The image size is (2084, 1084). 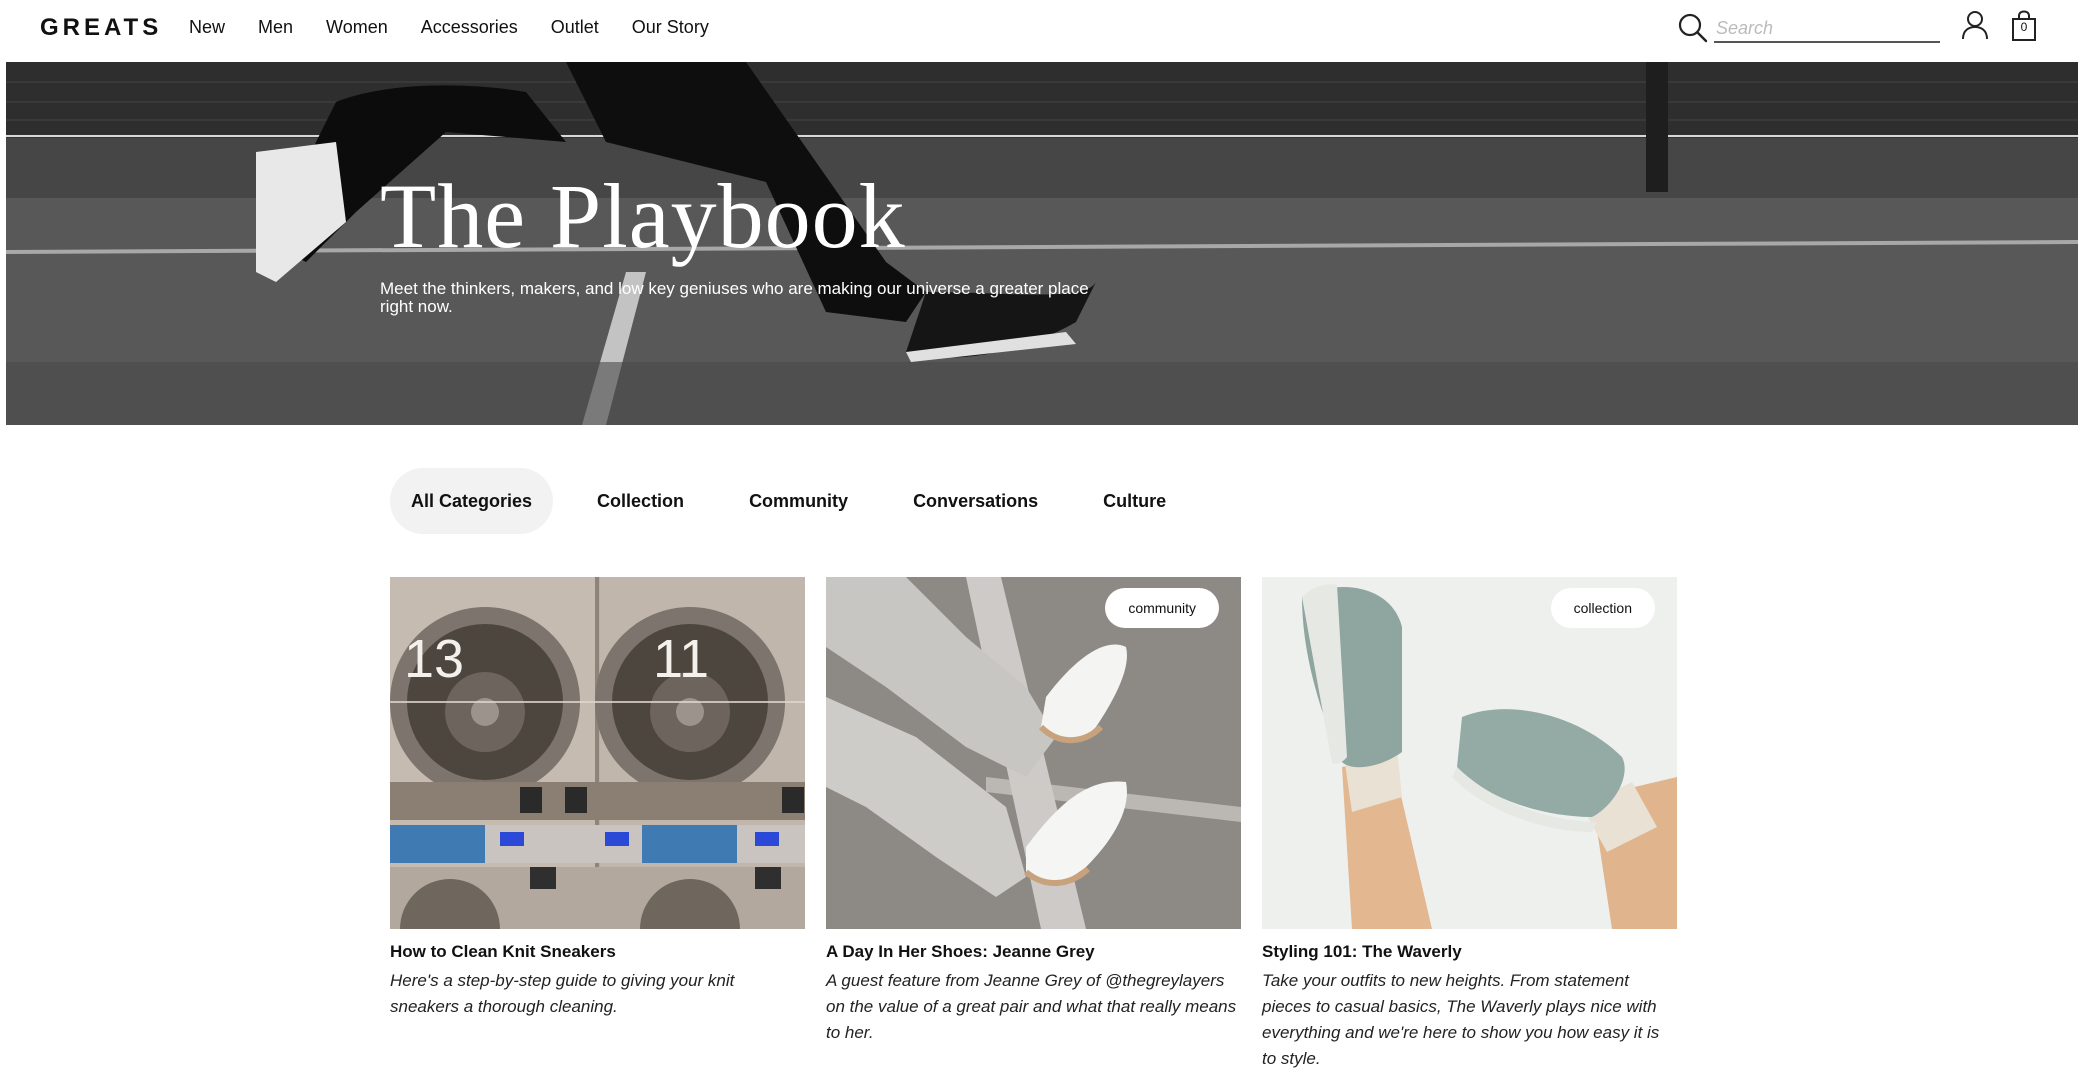 What do you see at coordinates (434, 659) in the screenshot?
I see `image-number-13: 13` at bounding box center [434, 659].